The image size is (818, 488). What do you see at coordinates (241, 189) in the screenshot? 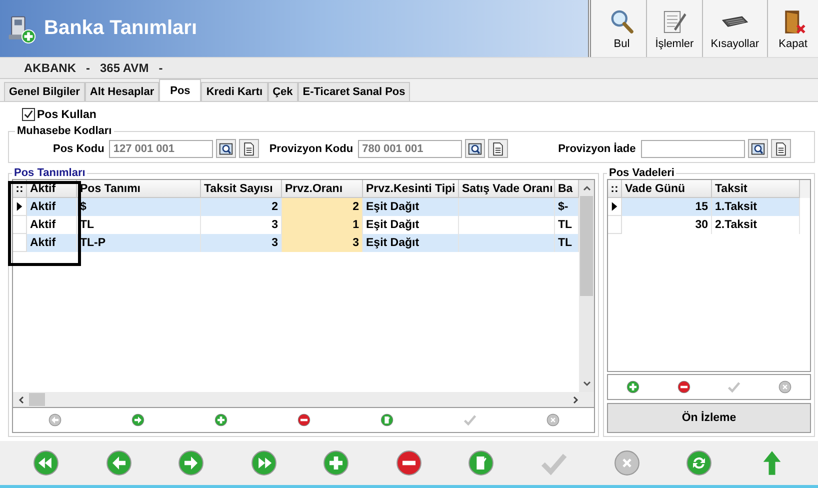
I see `column-header: Taksit Sayısı` at bounding box center [241, 189].